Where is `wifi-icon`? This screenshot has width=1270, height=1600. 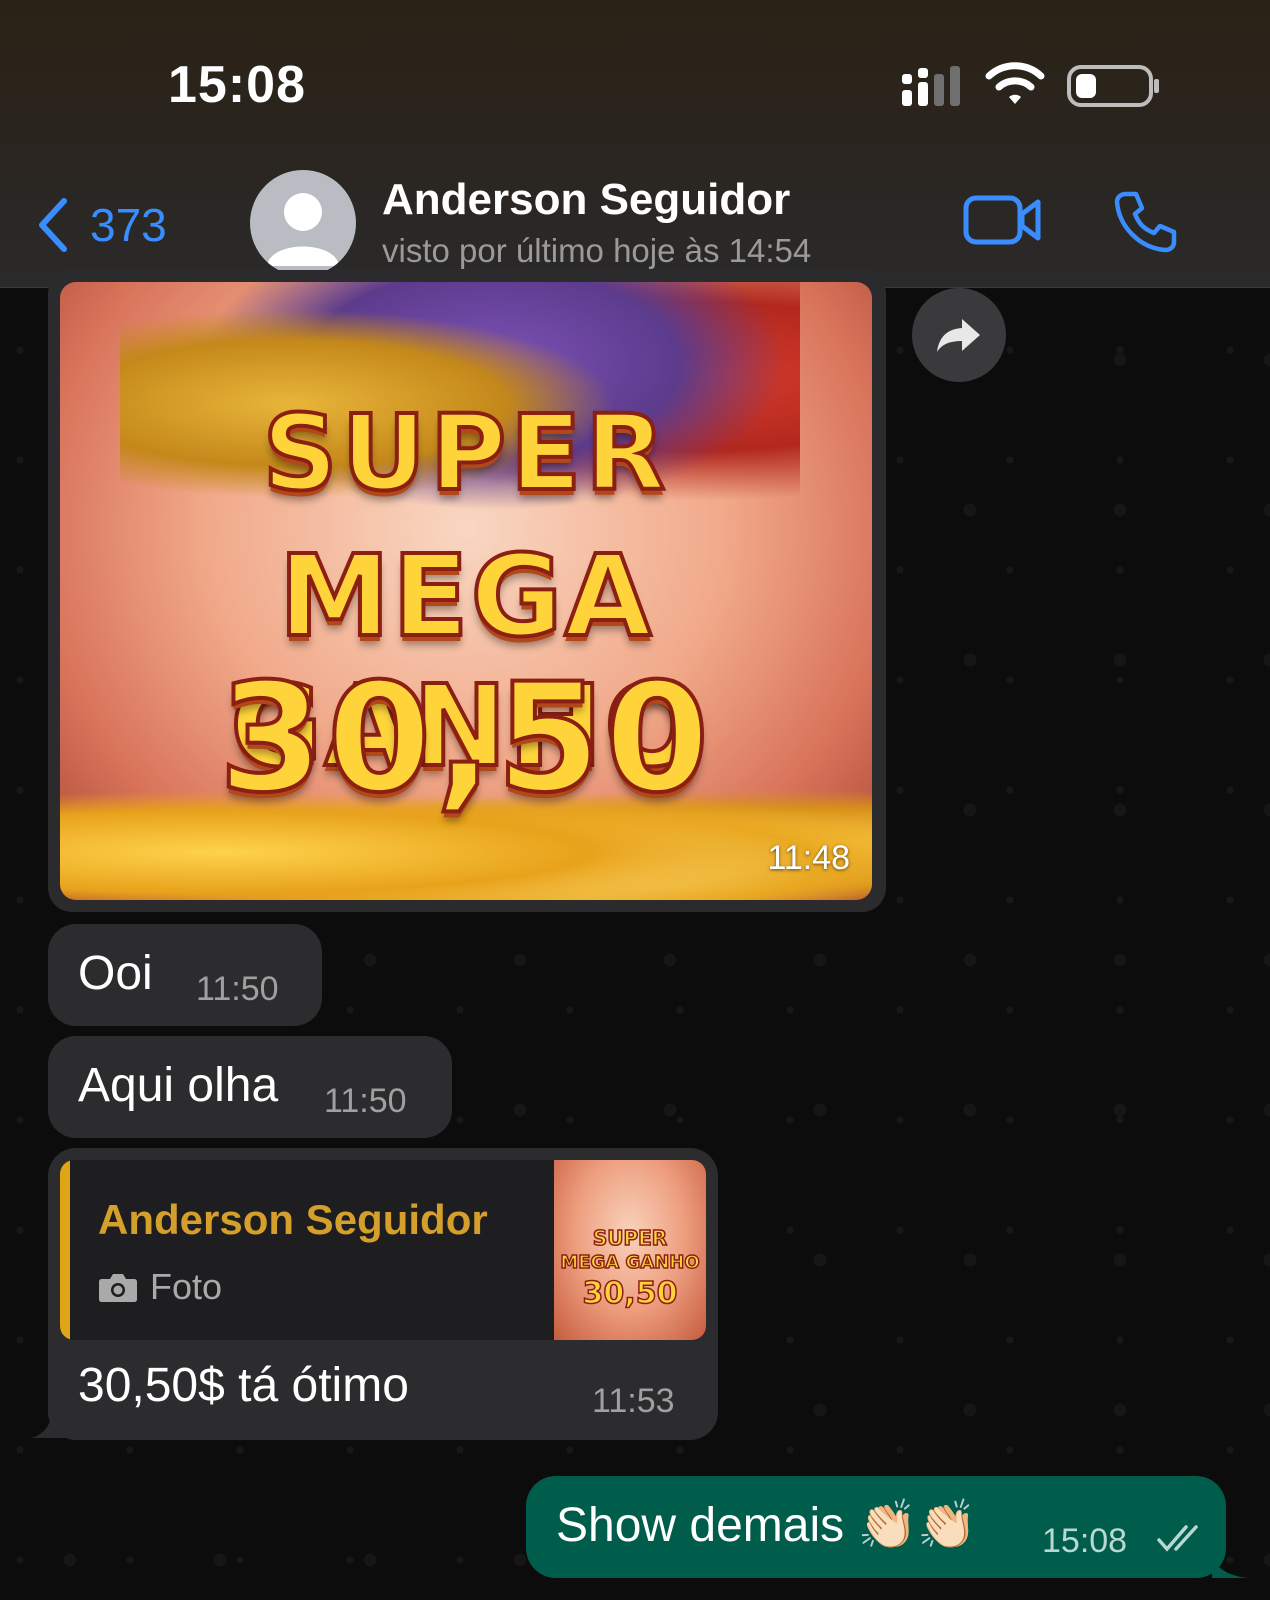 wifi-icon is located at coordinates (1015, 83).